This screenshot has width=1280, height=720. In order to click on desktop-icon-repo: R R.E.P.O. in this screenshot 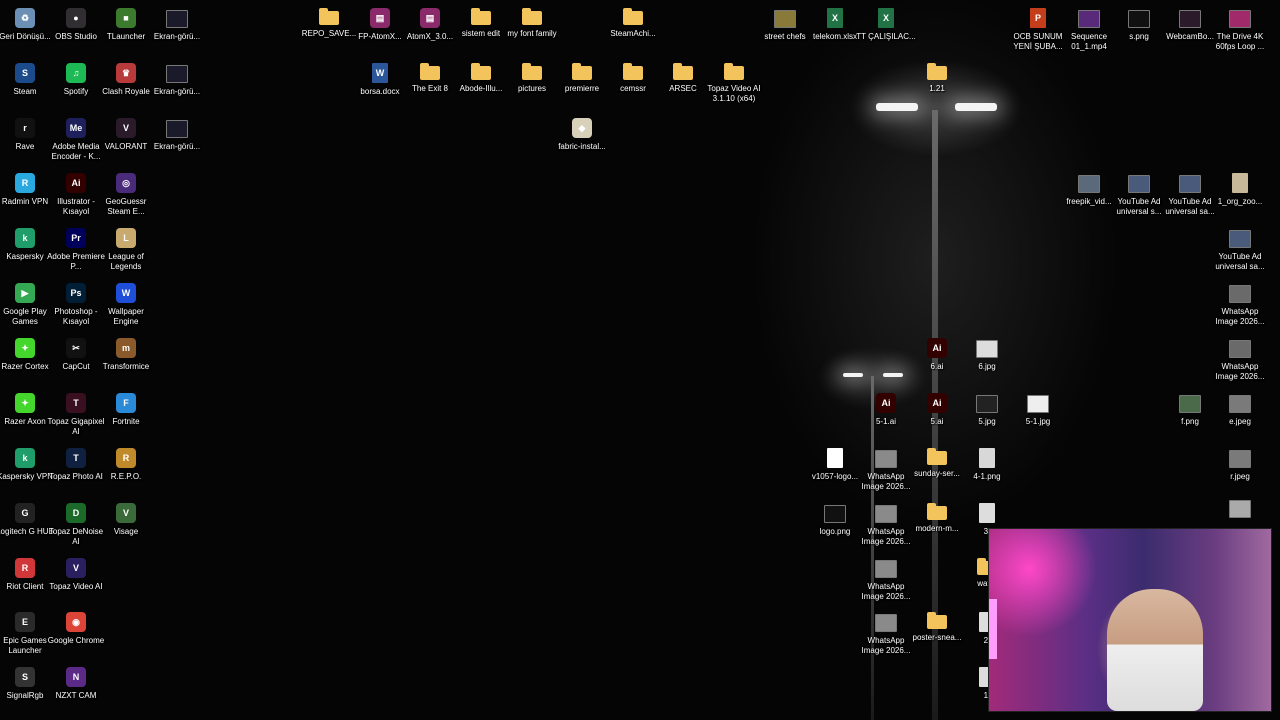, I will do `click(126, 463)`.